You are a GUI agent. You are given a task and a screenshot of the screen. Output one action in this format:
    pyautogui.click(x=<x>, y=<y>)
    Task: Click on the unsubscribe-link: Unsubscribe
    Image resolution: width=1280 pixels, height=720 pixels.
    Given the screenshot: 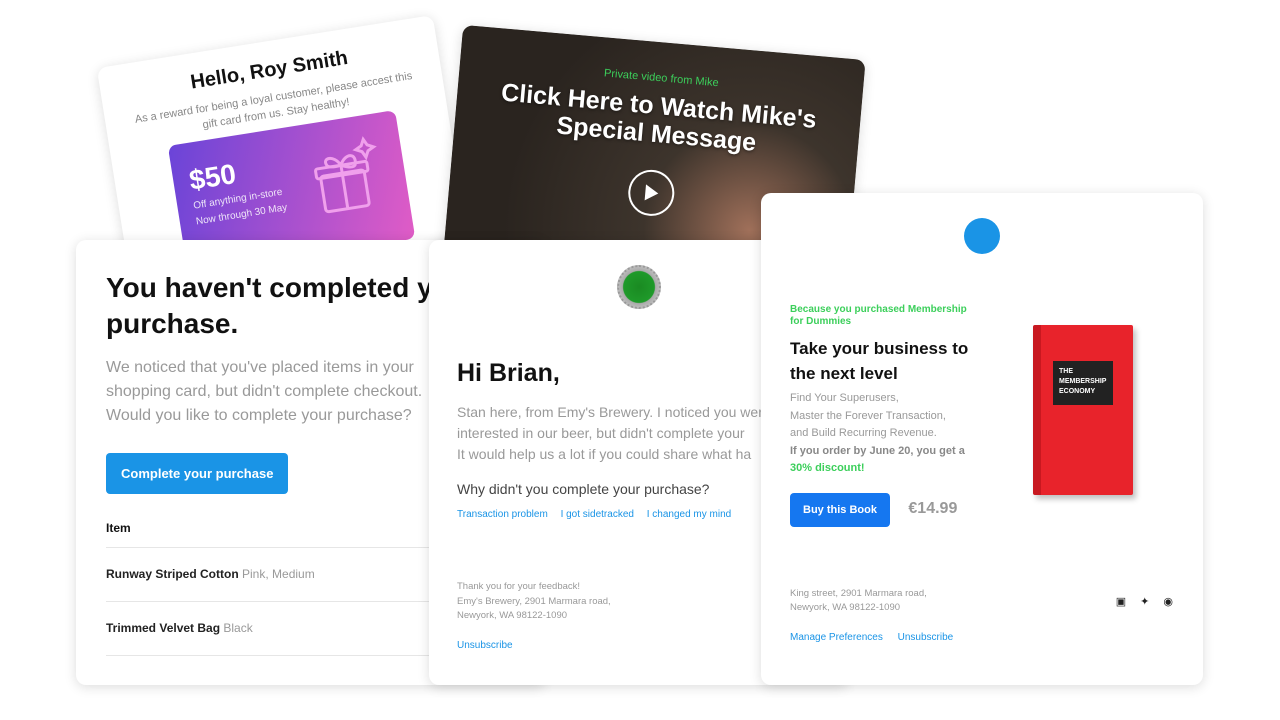 What is the action you would take?
    pyautogui.click(x=926, y=637)
    